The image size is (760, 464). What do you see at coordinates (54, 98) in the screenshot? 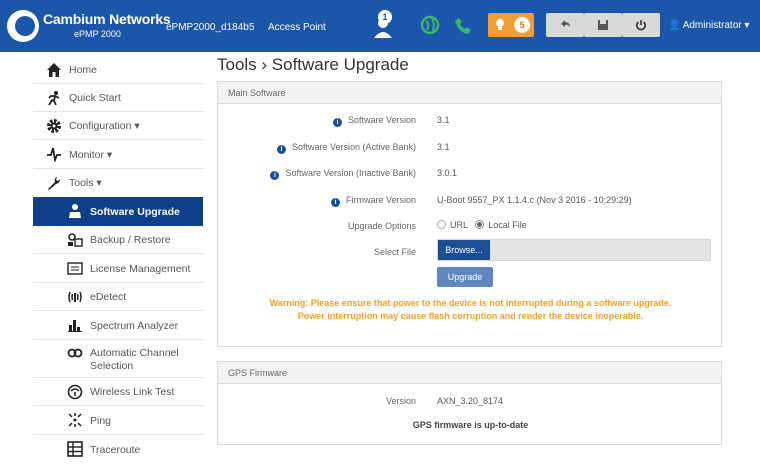
I see `running-person-icon` at bounding box center [54, 98].